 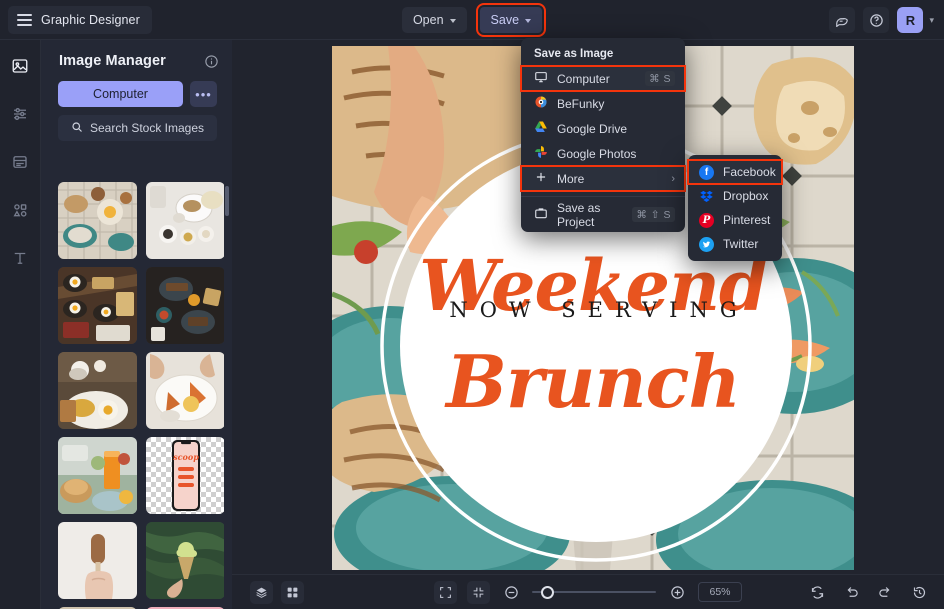 I want to click on menu-item-save-as-project: Save as Project ⌘ ⇧ S, so click(x=603, y=214).